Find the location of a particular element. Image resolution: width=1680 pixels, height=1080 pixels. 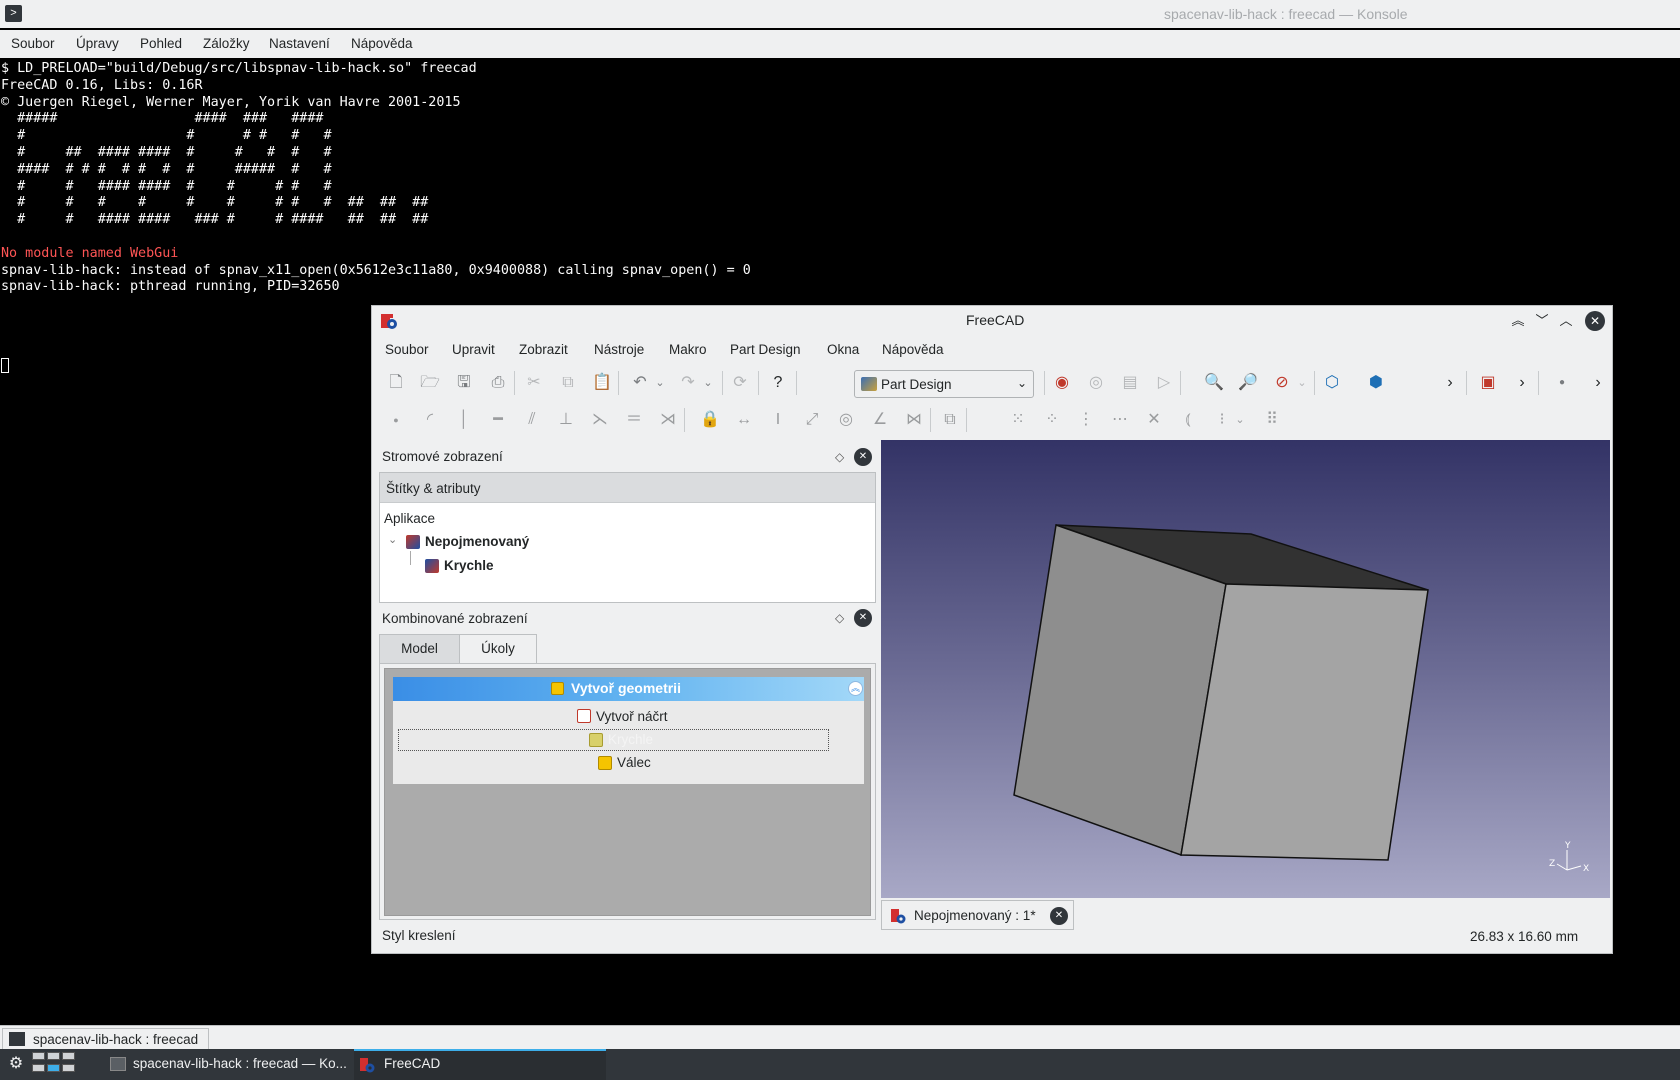

isometric-view-icon: ⬡ is located at coordinates (1332, 383).